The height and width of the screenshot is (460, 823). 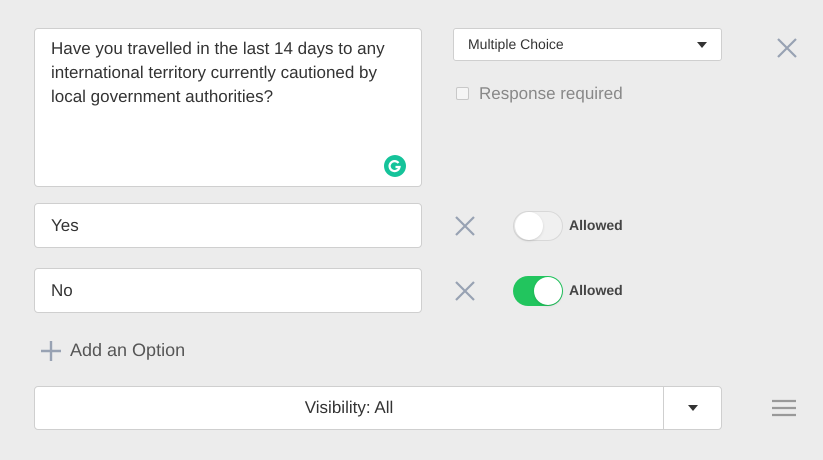 I want to click on option-field: Yes, so click(x=228, y=225).